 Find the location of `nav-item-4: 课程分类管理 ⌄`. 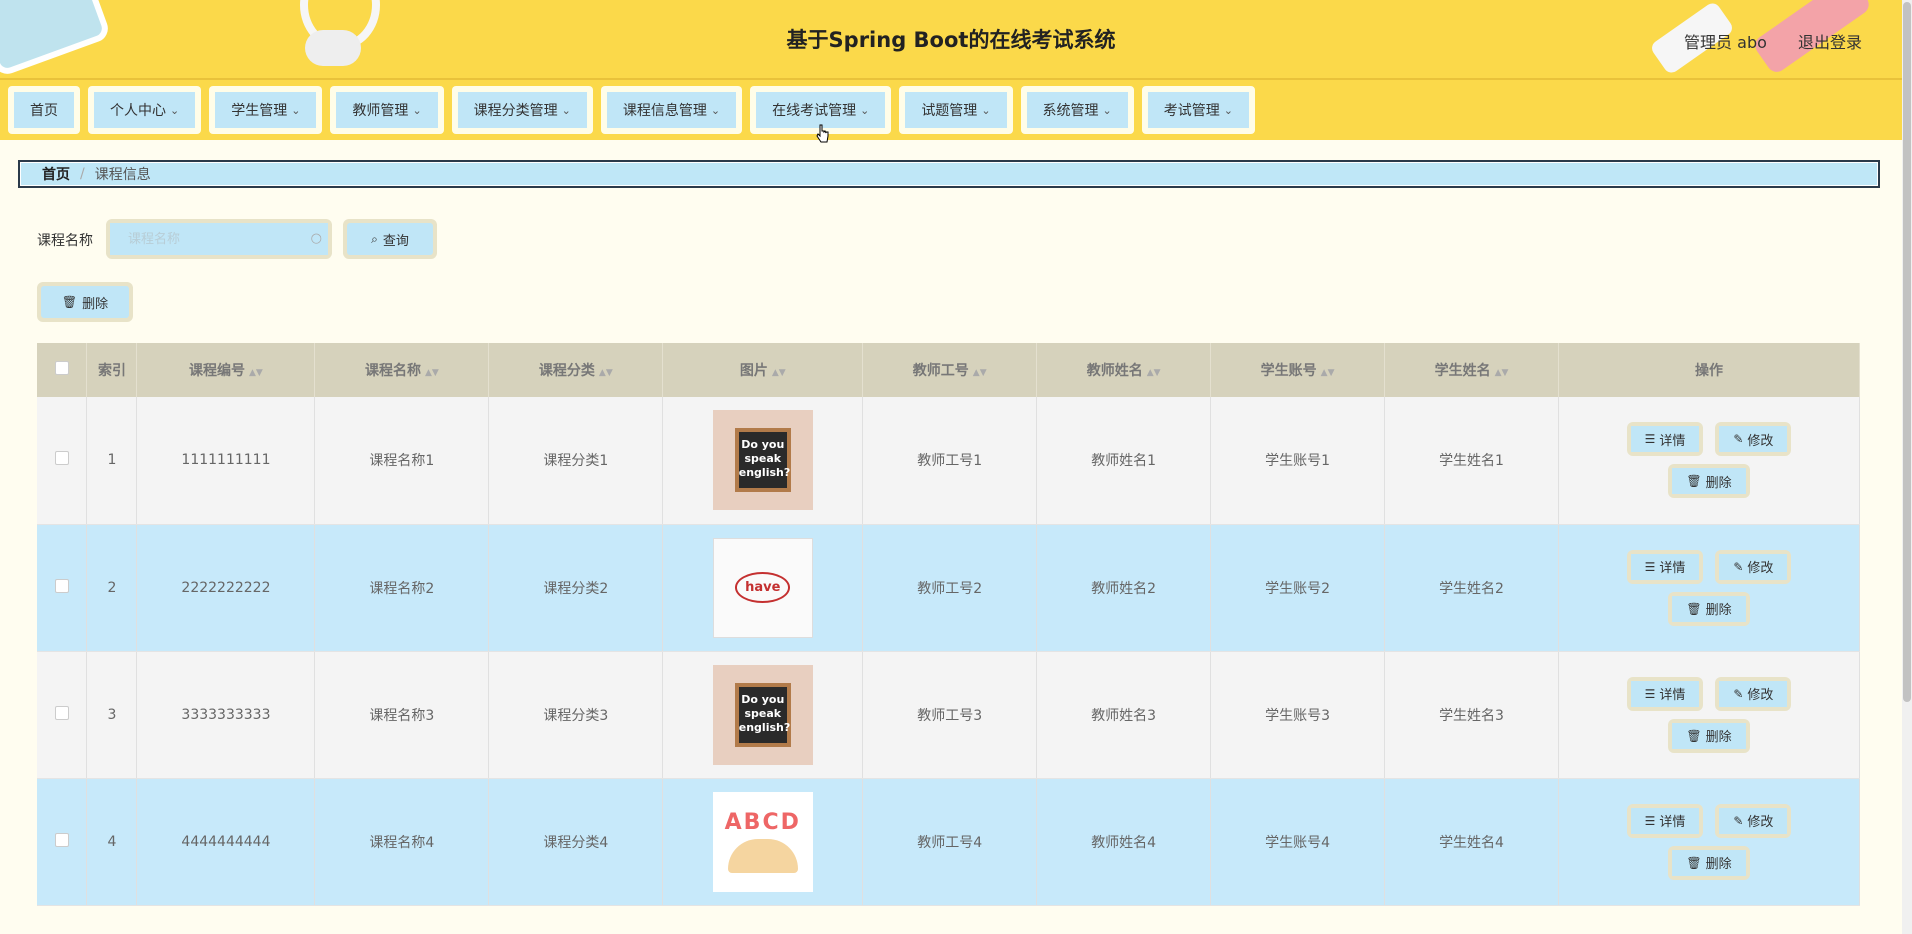

nav-item-4: 课程分类管理 ⌄ is located at coordinates (522, 110).